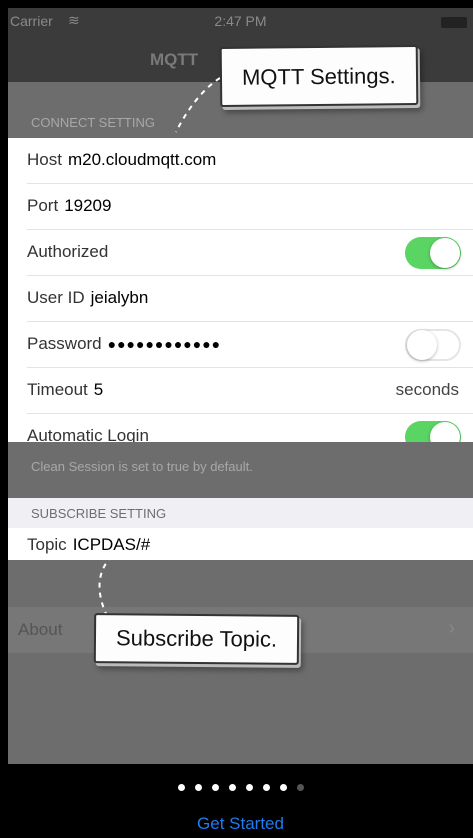  I want to click on subscribe-topic-callout: Subscribe Topic., so click(196, 639).